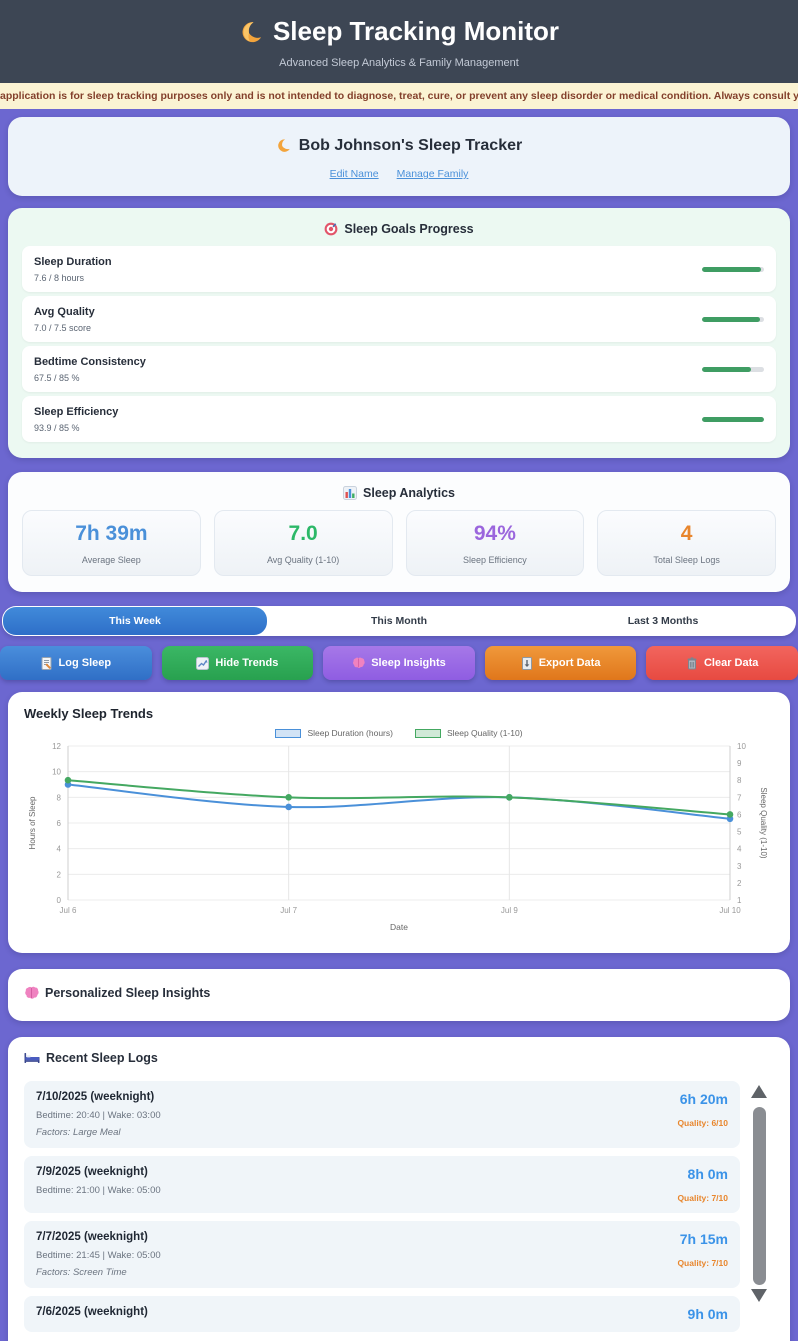 The width and height of the screenshot is (798, 1341). Describe the element at coordinates (739, 797) in the screenshot. I see `svg-text: 7` at that location.